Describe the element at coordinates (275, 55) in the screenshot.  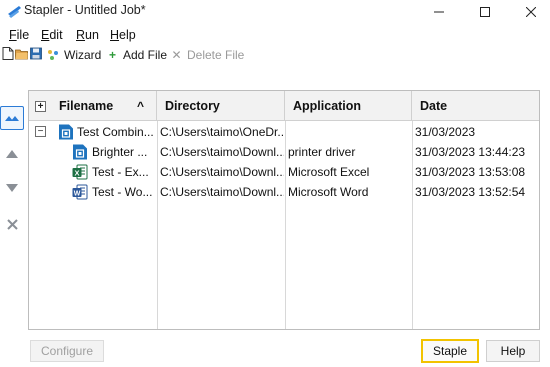
I see `toolbar: Wizard + Add File ✕ Delete File` at that location.